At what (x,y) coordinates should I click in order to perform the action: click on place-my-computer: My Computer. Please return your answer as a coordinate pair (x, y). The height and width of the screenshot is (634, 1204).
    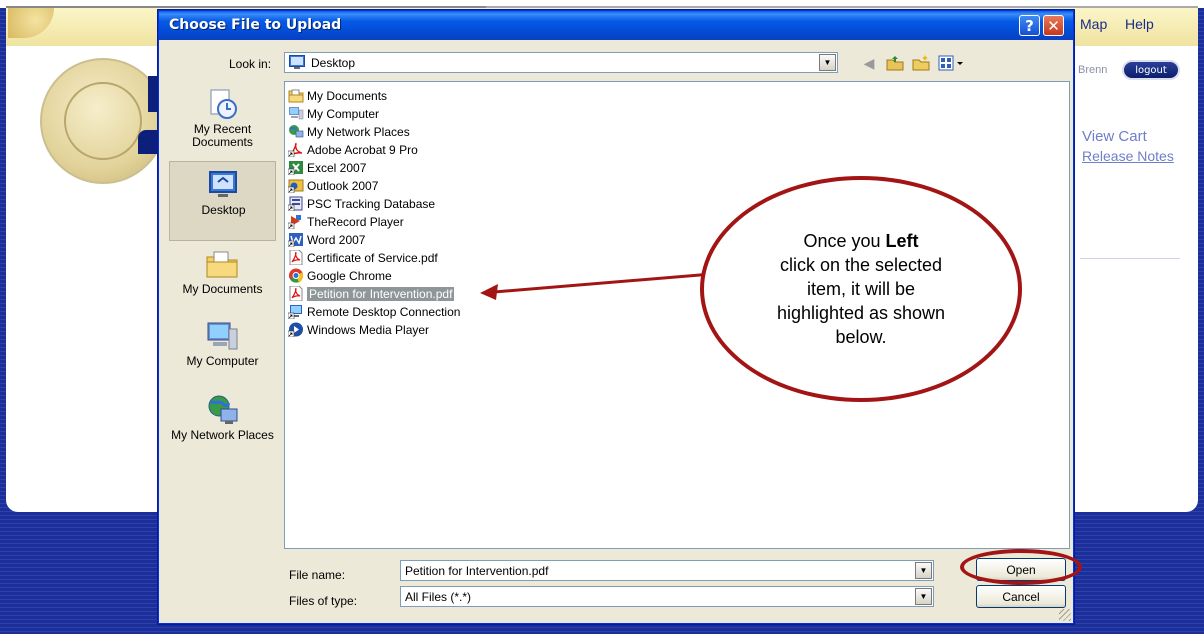
    Looking at the image, I should click on (222, 353).